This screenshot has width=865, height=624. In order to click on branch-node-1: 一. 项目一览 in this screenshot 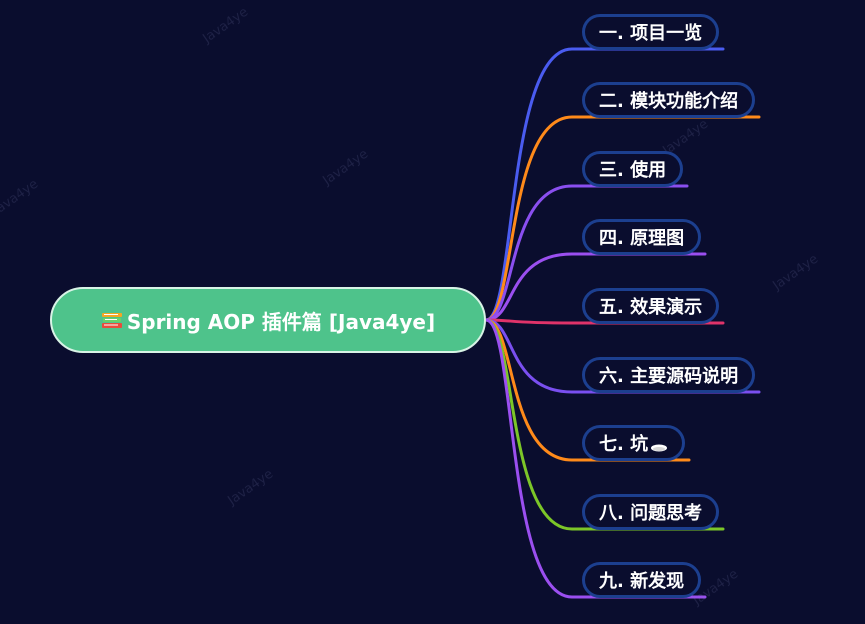, I will do `click(651, 32)`.